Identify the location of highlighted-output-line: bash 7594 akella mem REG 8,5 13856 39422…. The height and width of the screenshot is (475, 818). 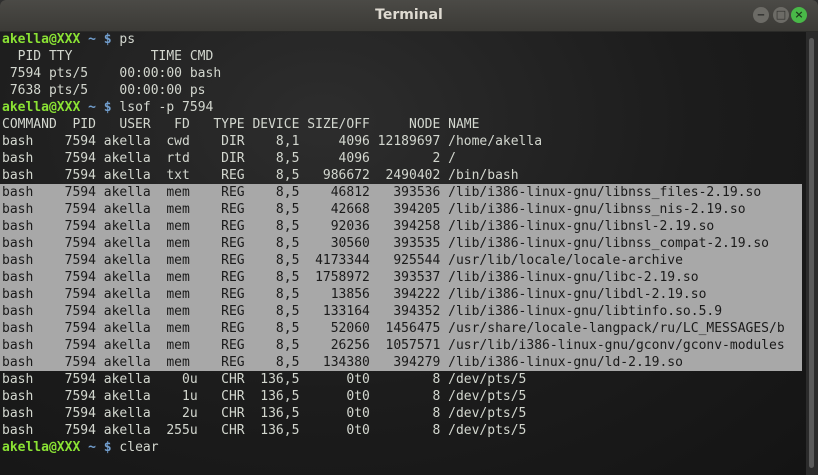
(401, 294).